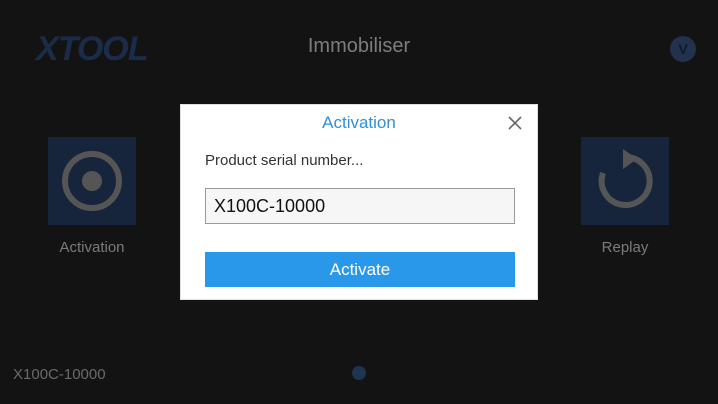  I want to click on close-icon, so click(515, 123).